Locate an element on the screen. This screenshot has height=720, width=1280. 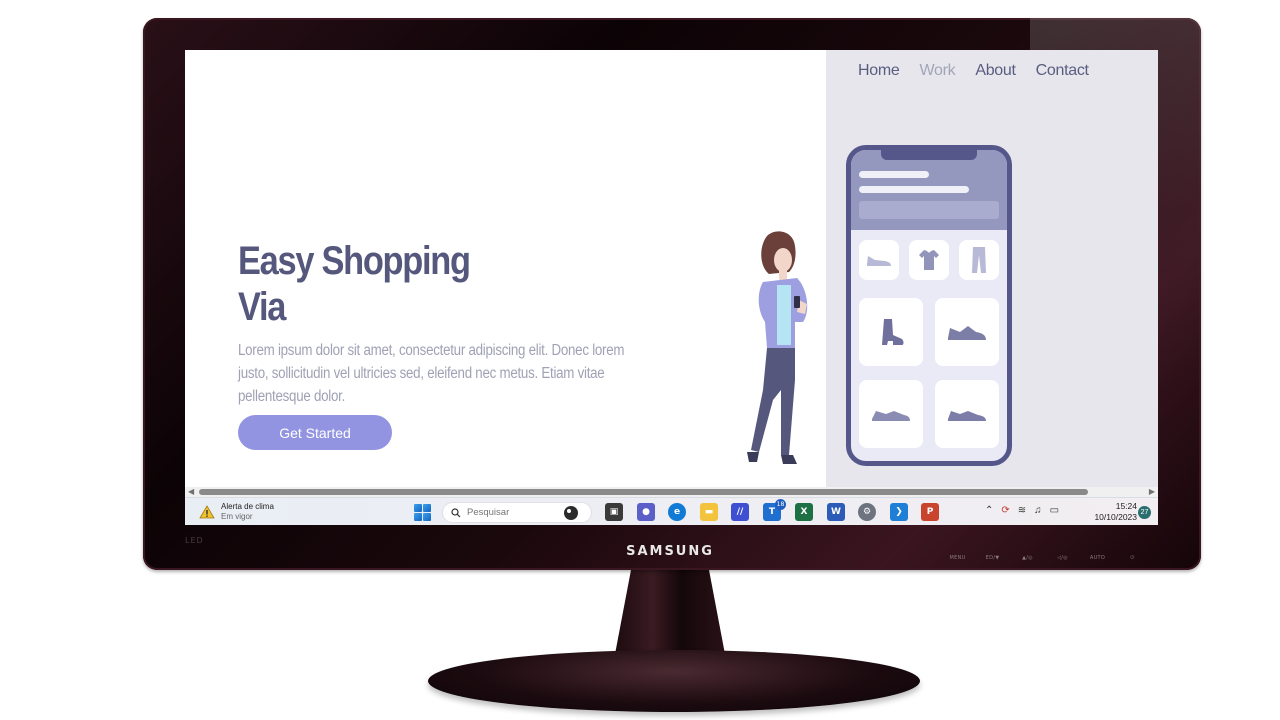
weather-title: Alerta de clima is located at coordinates (247, 506).